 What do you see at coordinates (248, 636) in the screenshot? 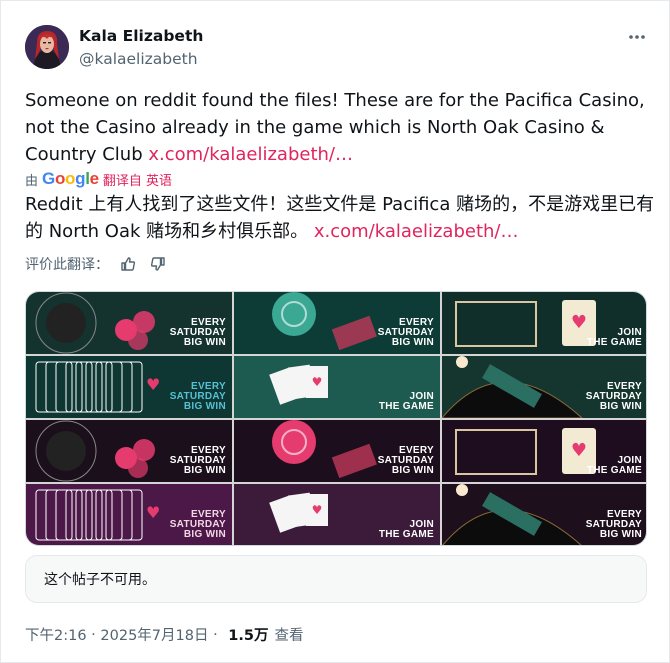
I see `view-count: 1.5万` at bounding box center [248, 636].